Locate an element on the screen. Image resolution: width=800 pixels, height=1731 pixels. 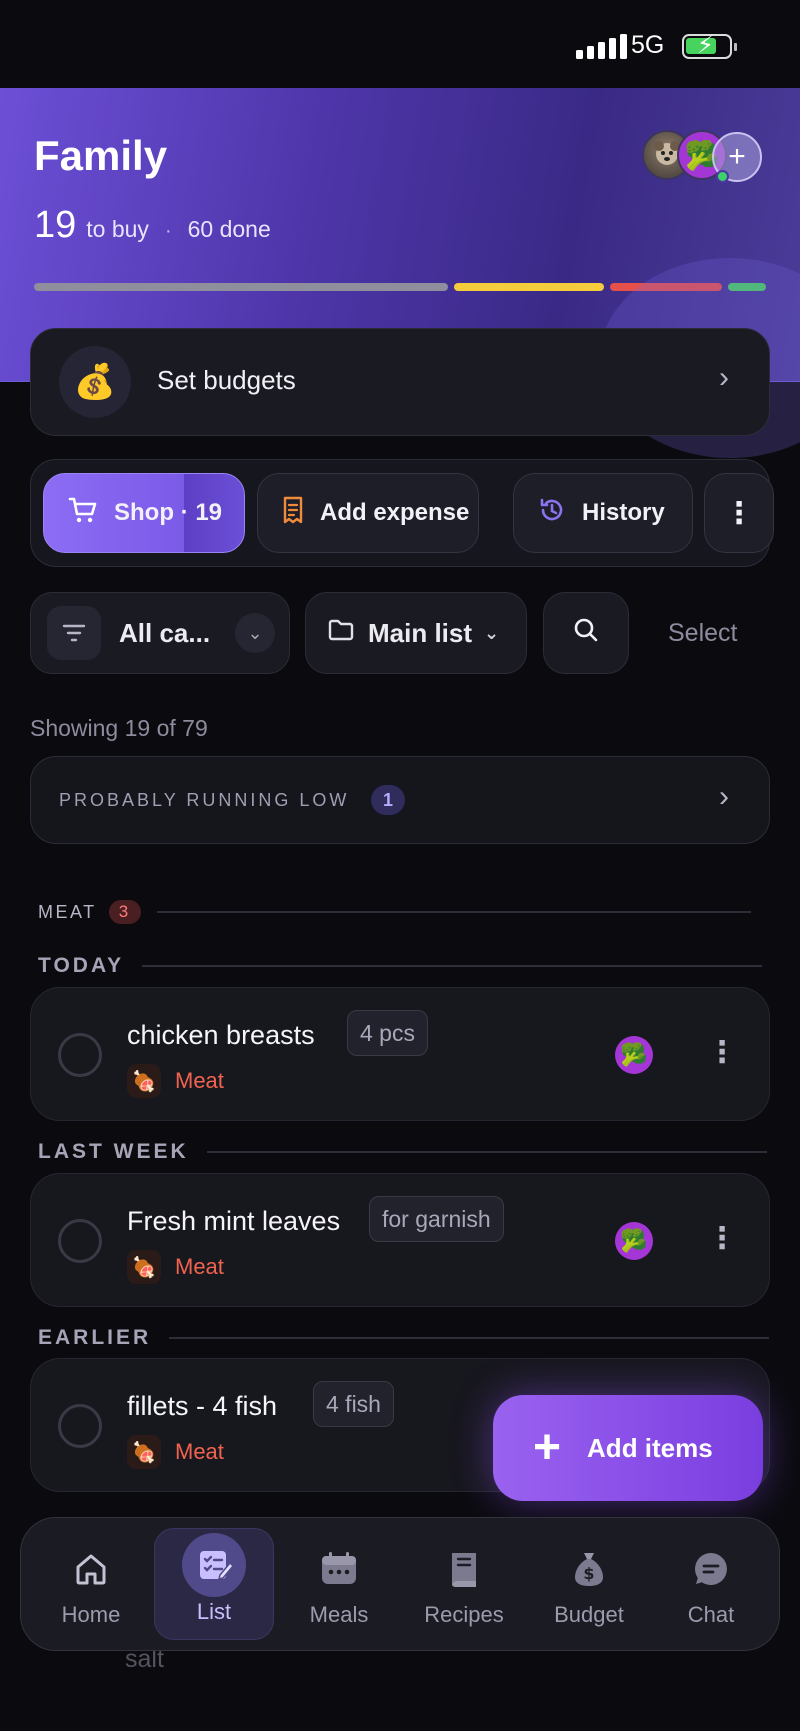
nav-label: Budget is located at coordinates (589, 1614).